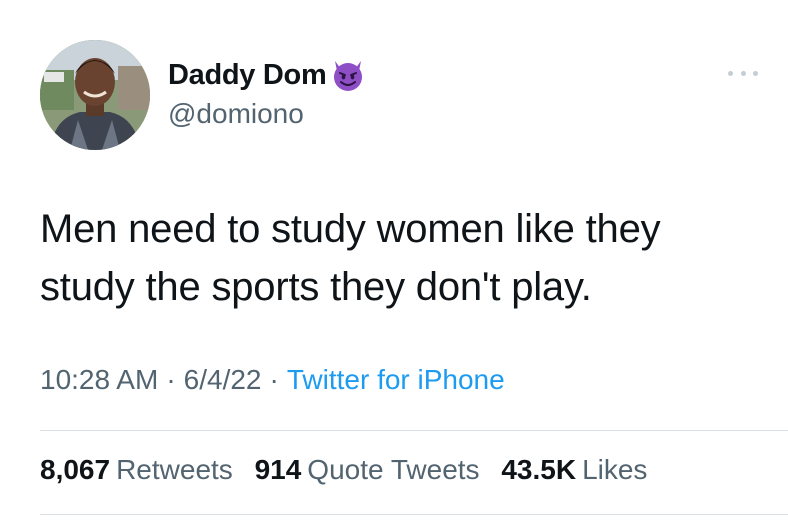 Image resolution: width=788 pixels, height=532 pixels. I want to click on author-handle: @domiono, so click(267, 114).